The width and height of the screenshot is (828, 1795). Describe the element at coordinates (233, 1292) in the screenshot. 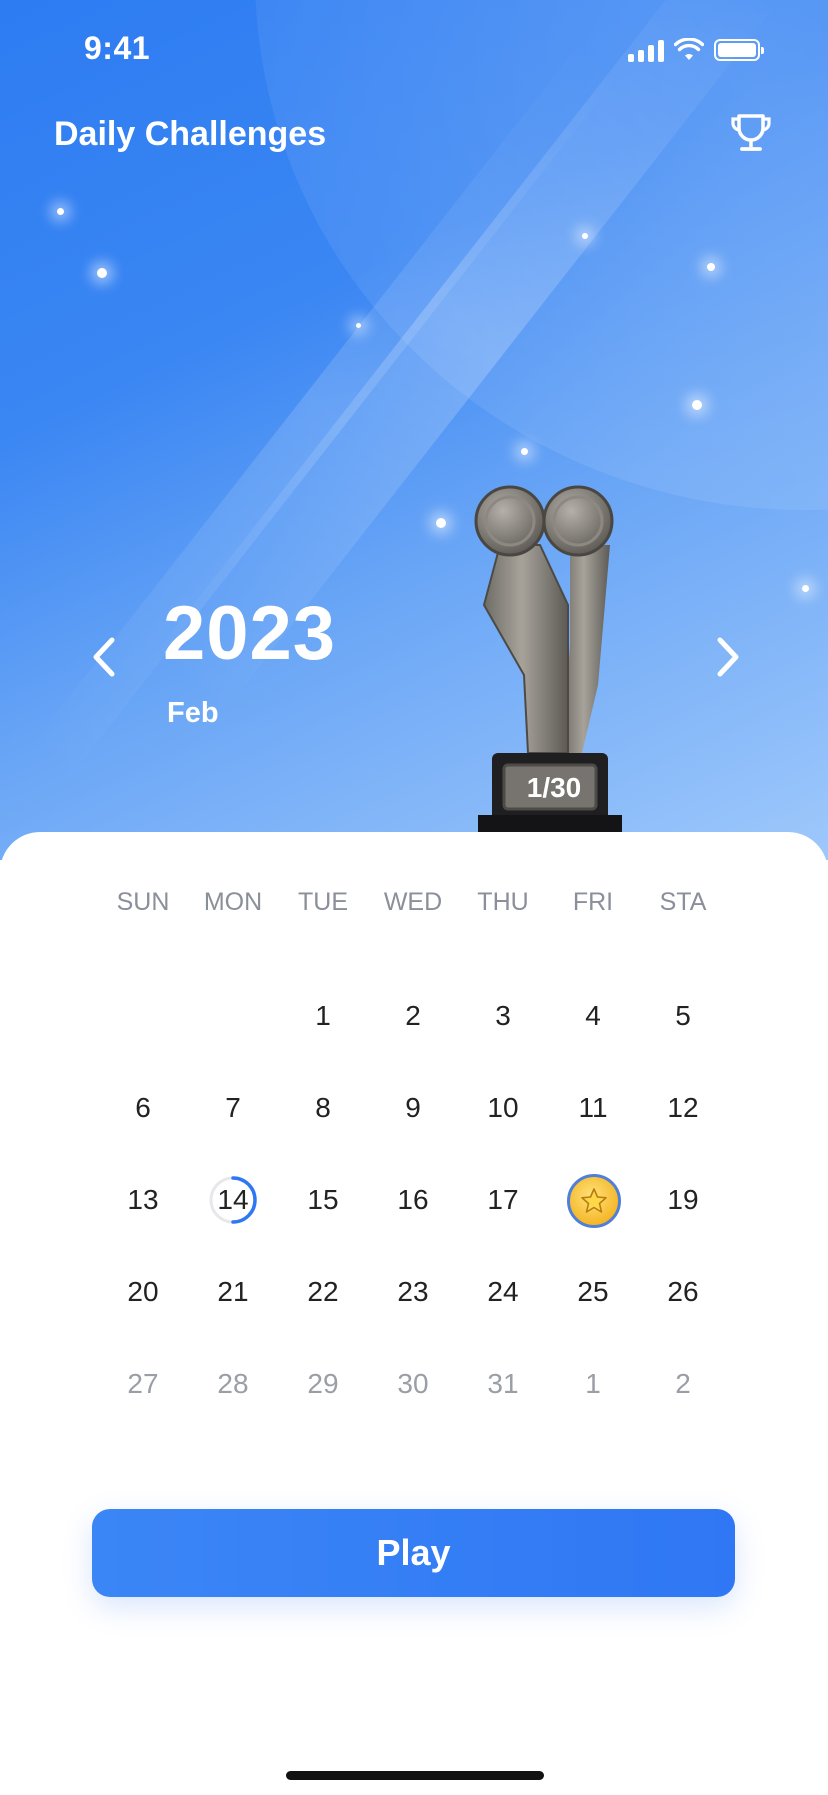

I see `calendar-day: 21` at that location.